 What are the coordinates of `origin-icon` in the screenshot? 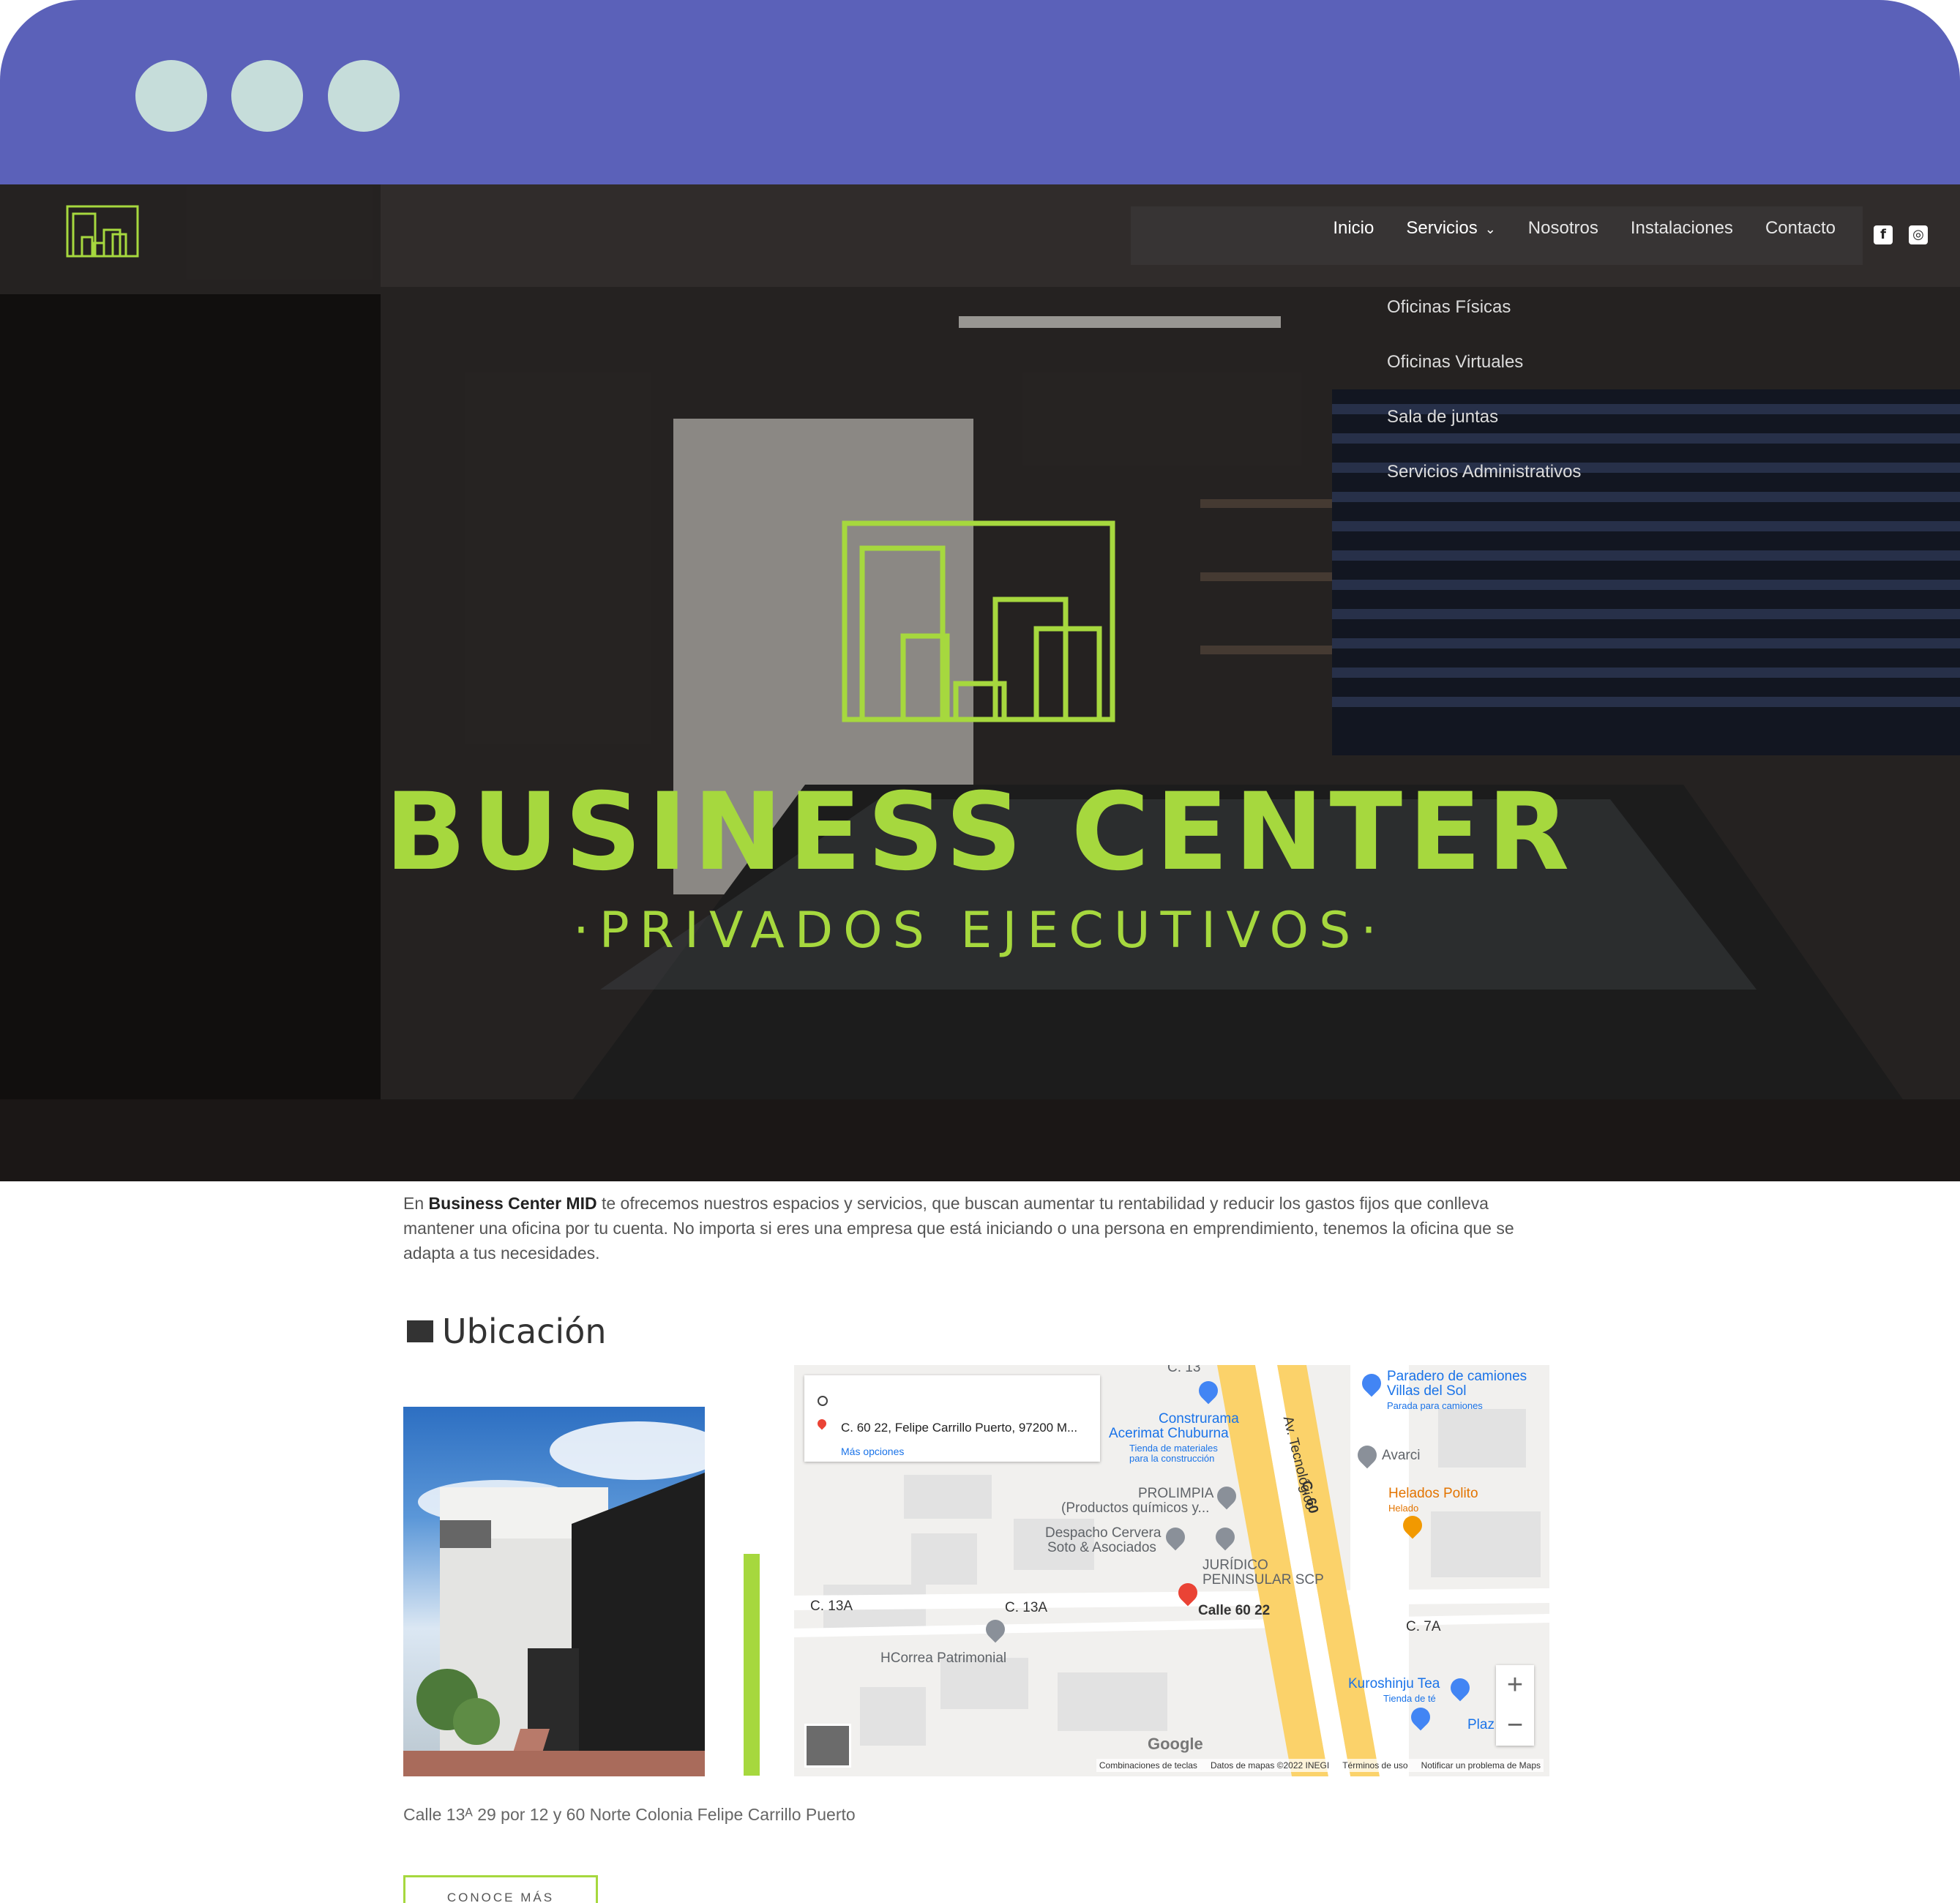 It's located at (823, 1401).